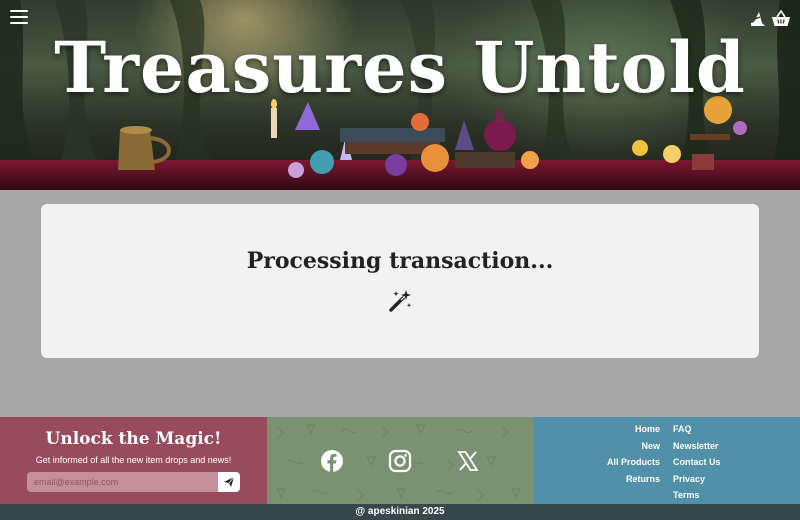 This screenshot has width=800, height=520. What do you see at coordinates (697, 495) in the screenshot?
I see `footer-link-terms: Terms` at bounding box center [697, 495].